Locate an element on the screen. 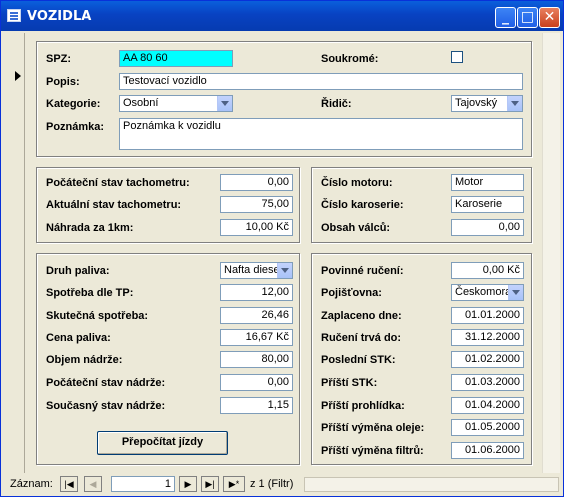 The image size is (564, 497). objem-nadrze-field: 80,00 is located at coordinates (256, 359).